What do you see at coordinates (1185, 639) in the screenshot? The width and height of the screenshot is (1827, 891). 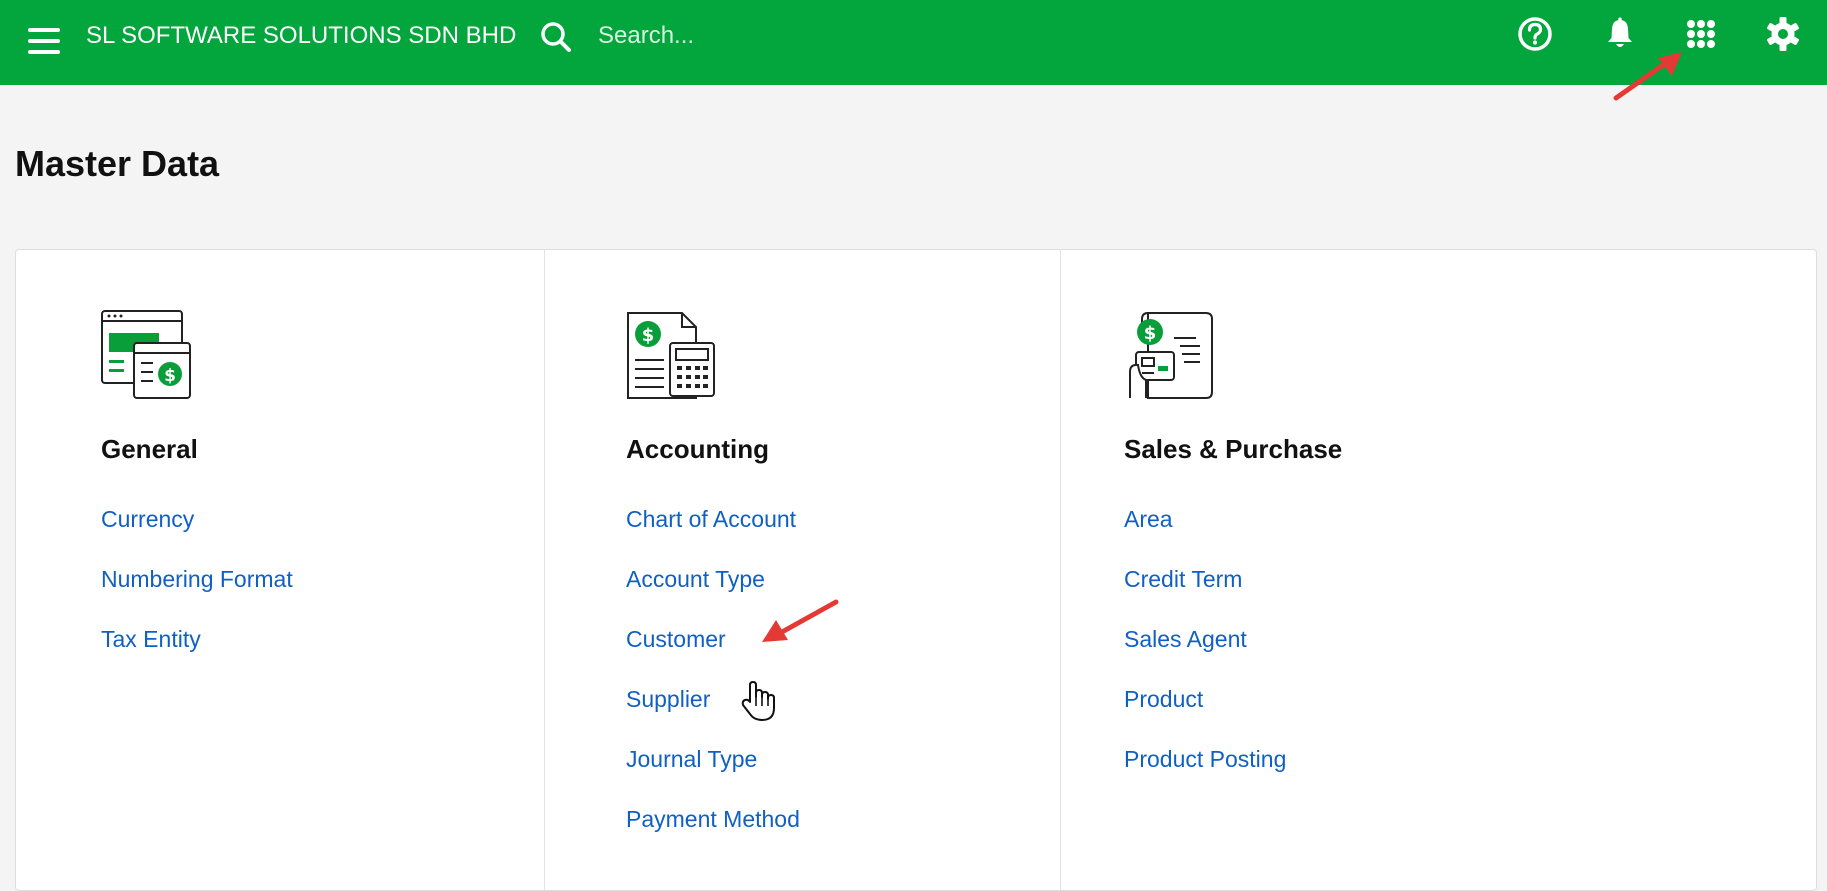 I see `link-sales-agent: Sales Agent` at bounding box center [1185, 639].